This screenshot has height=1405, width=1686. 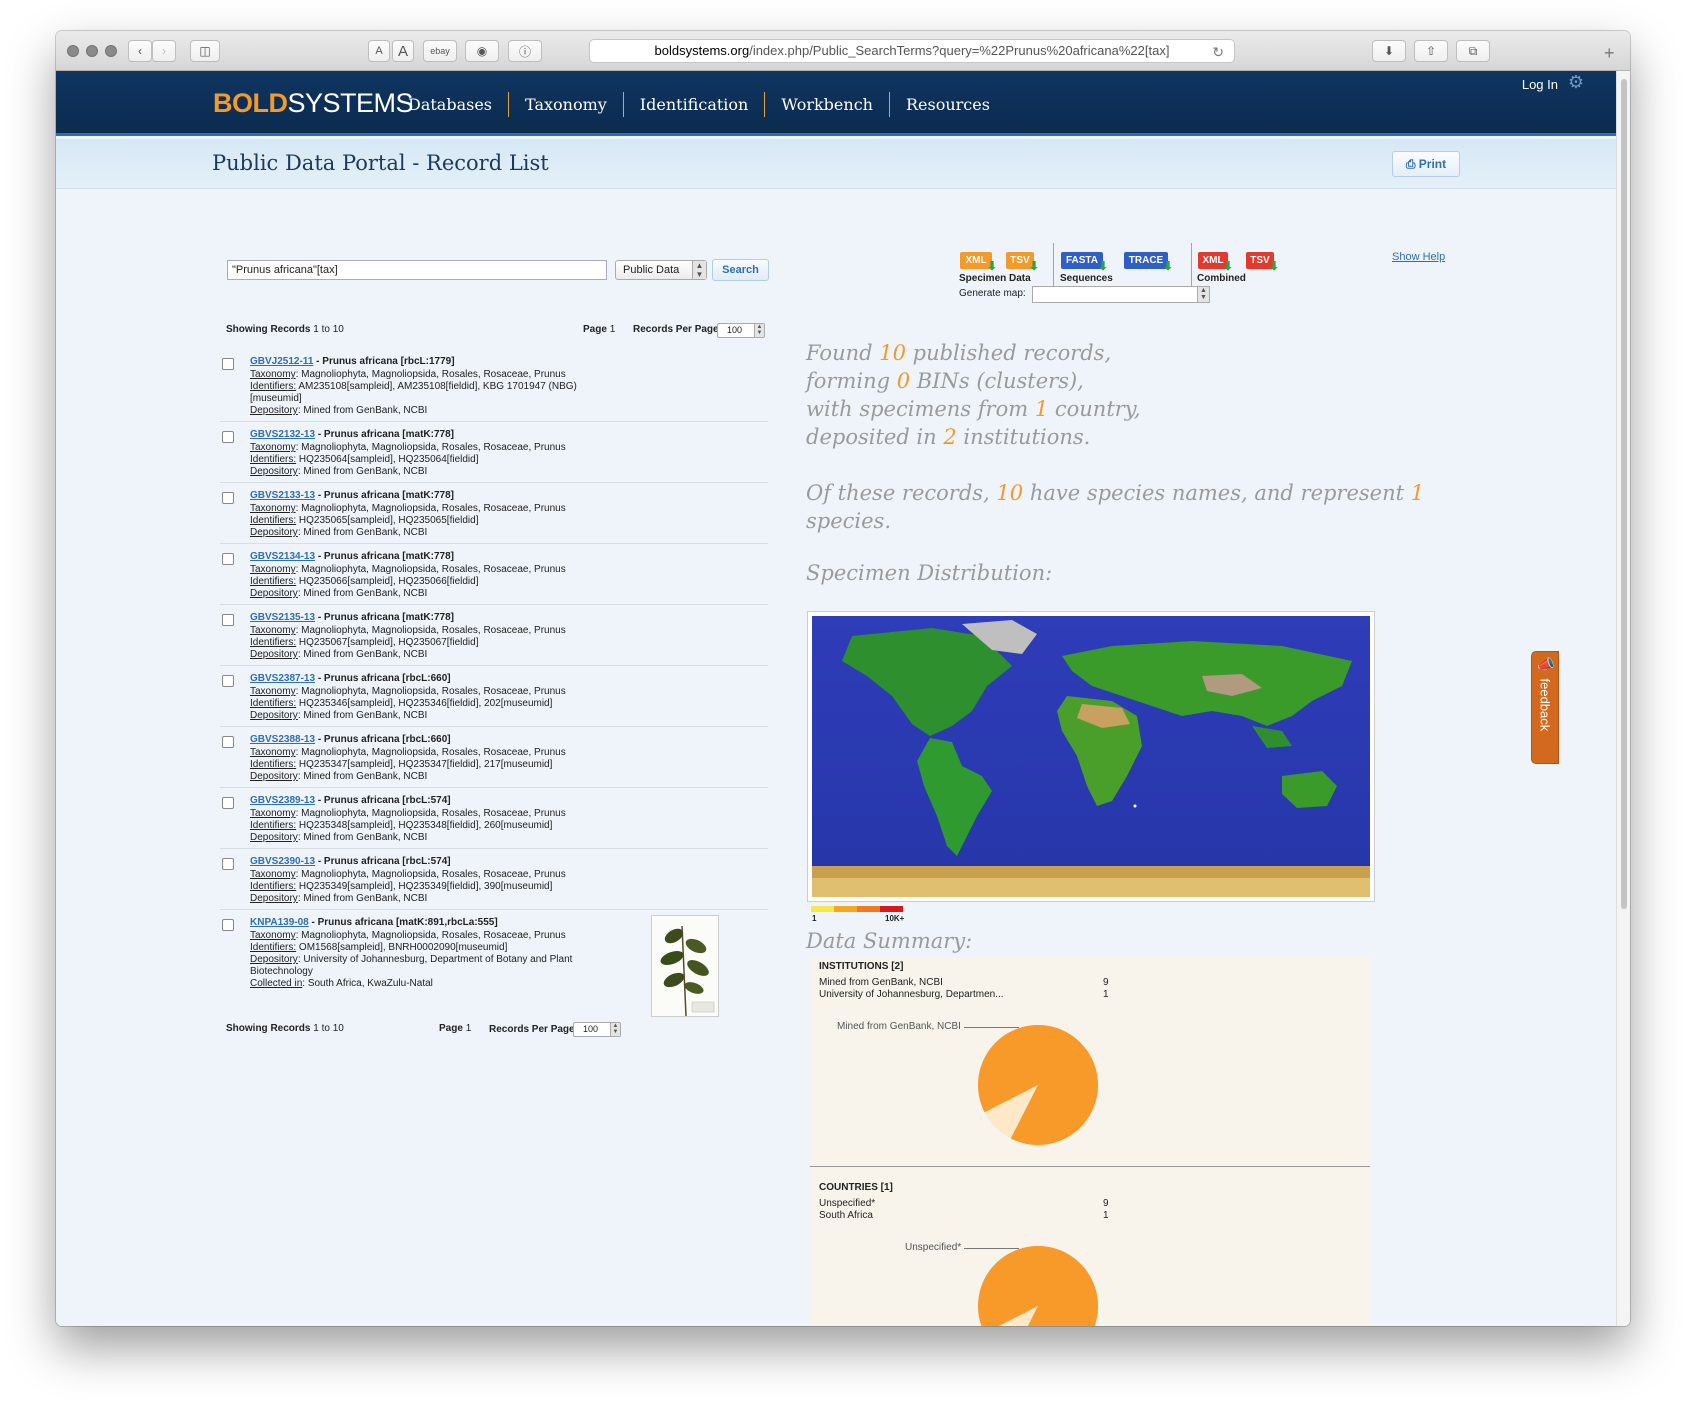 What do you see at coordinates (205, 51) in the screenshot?
I see `sidebar-icon: ◫` at bounding box center [205, 51].